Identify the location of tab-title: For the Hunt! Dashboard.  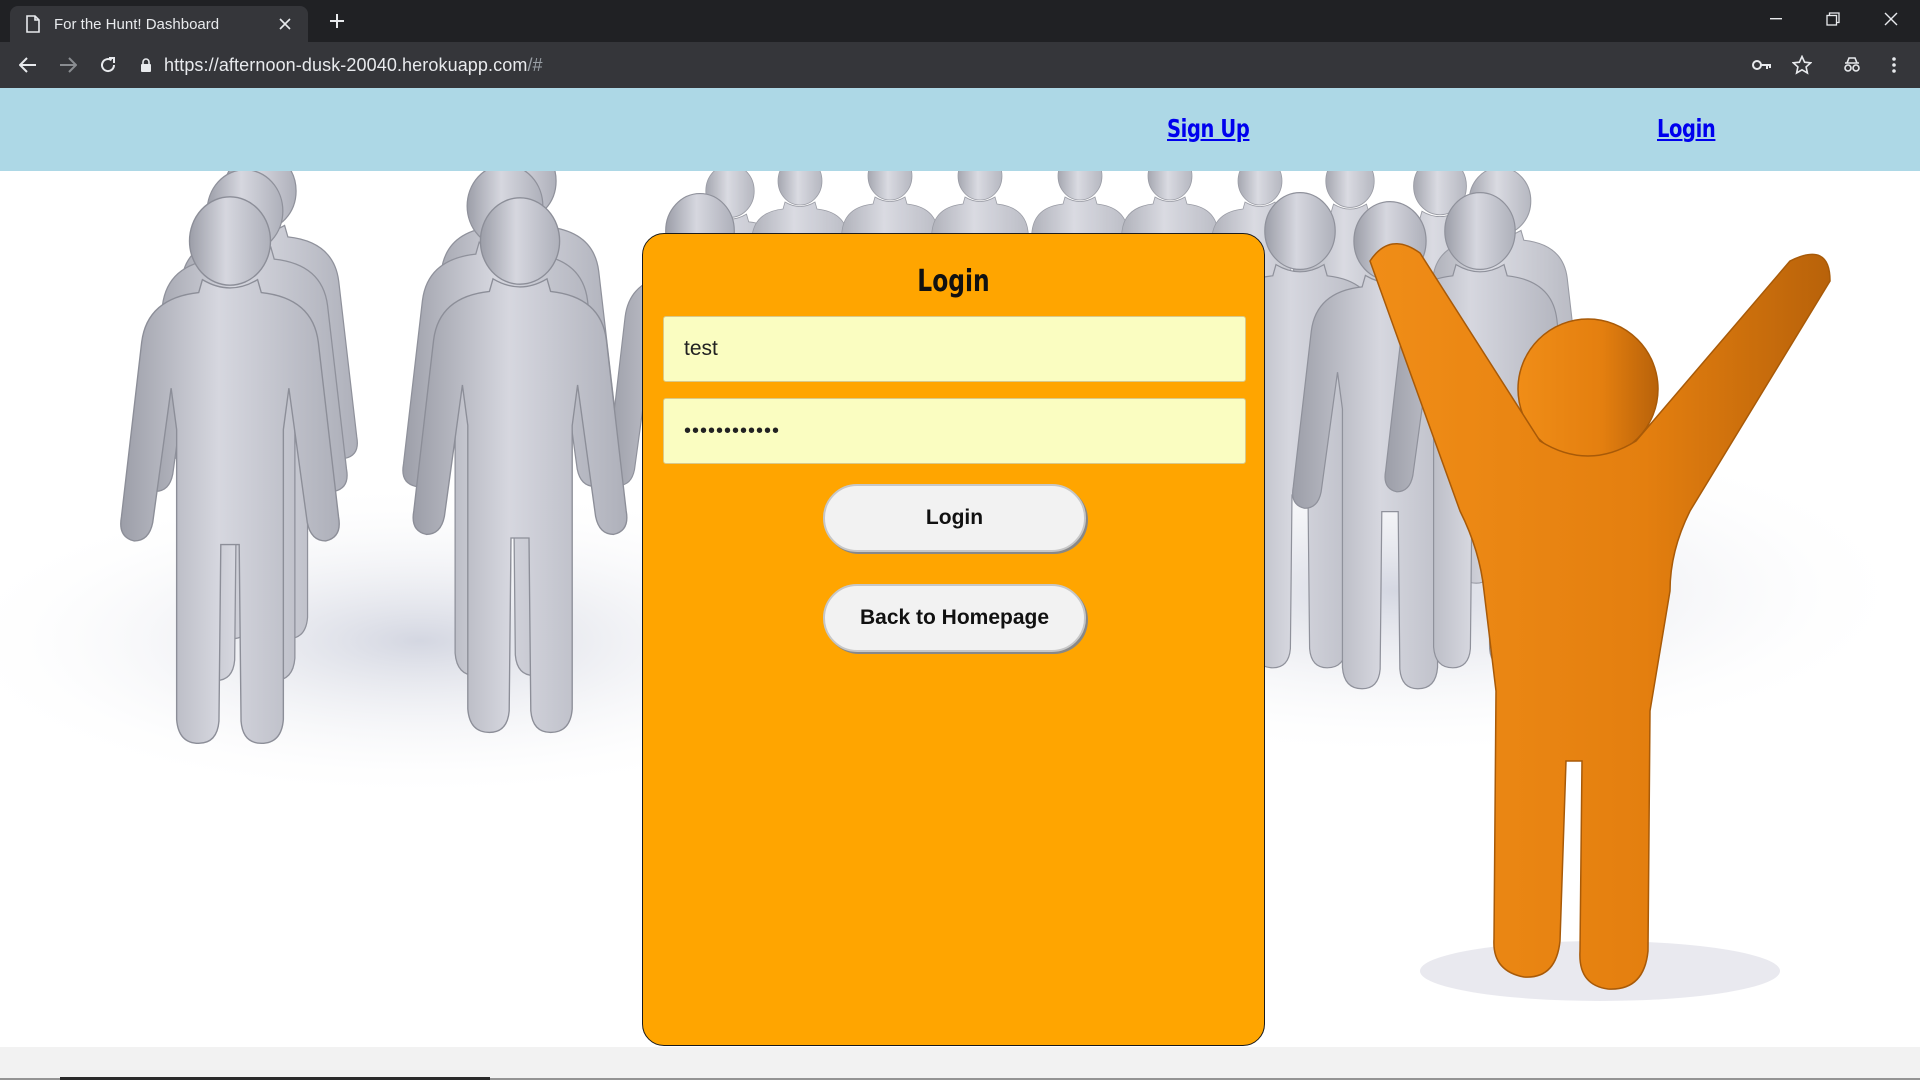
(137, 24).